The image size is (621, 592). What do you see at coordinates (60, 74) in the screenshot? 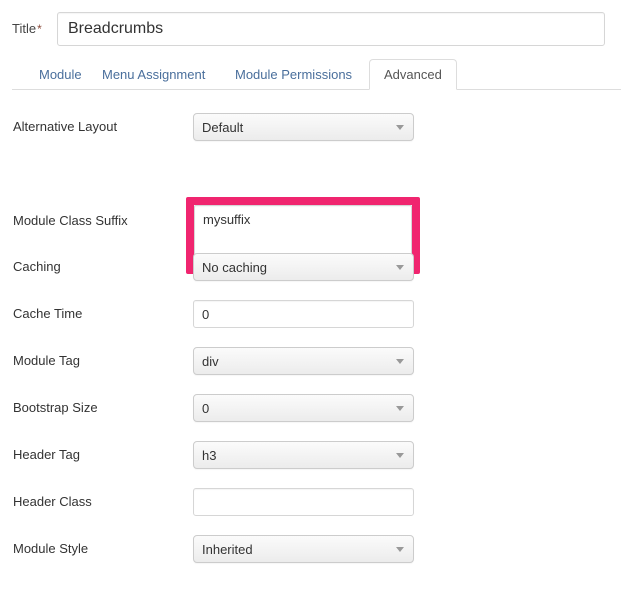
I see `tab-module: Module` at bounding box center [60, 74].